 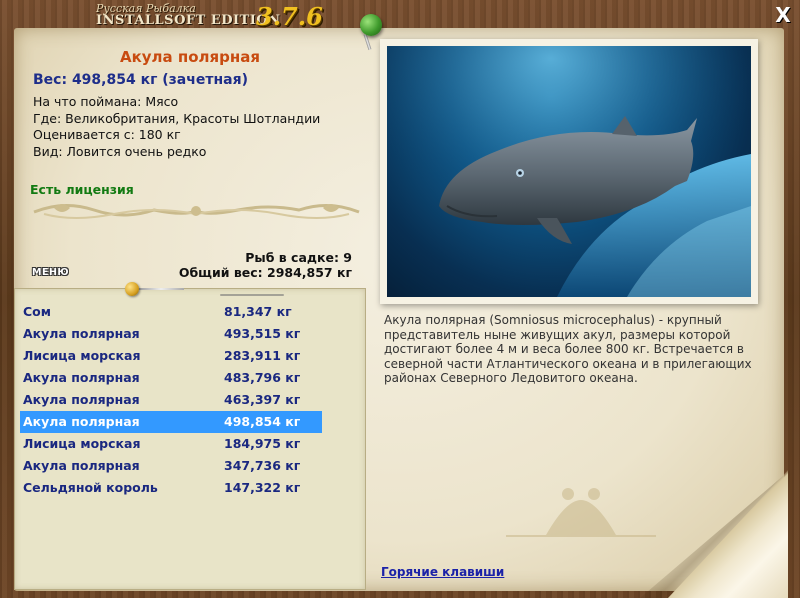 What do you see at coordinates (171, 488) in the screenshot?
I see `catch-list-item: Сельдяной король 147,322 кг` at bounding box center [171, 488].